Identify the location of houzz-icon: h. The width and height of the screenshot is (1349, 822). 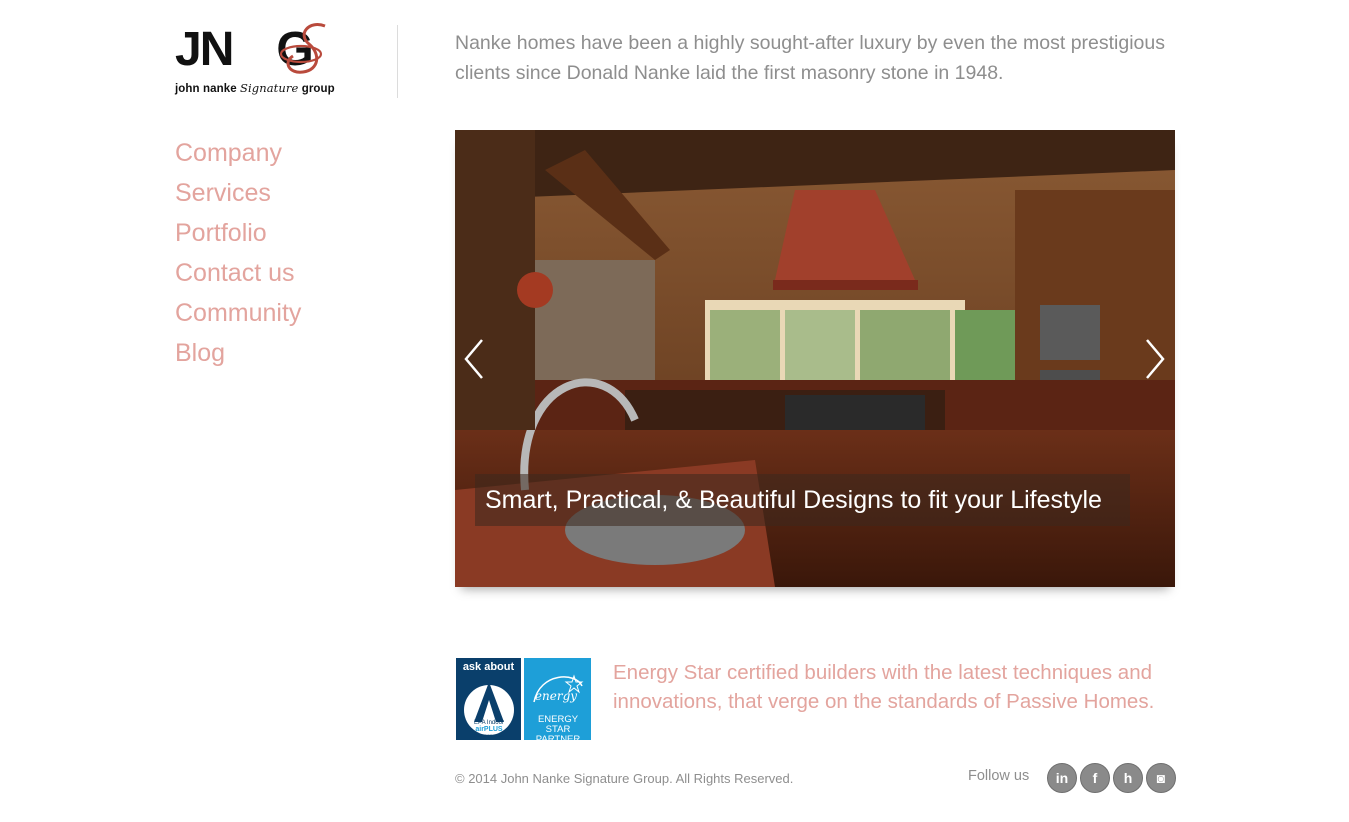
(1128, 778).